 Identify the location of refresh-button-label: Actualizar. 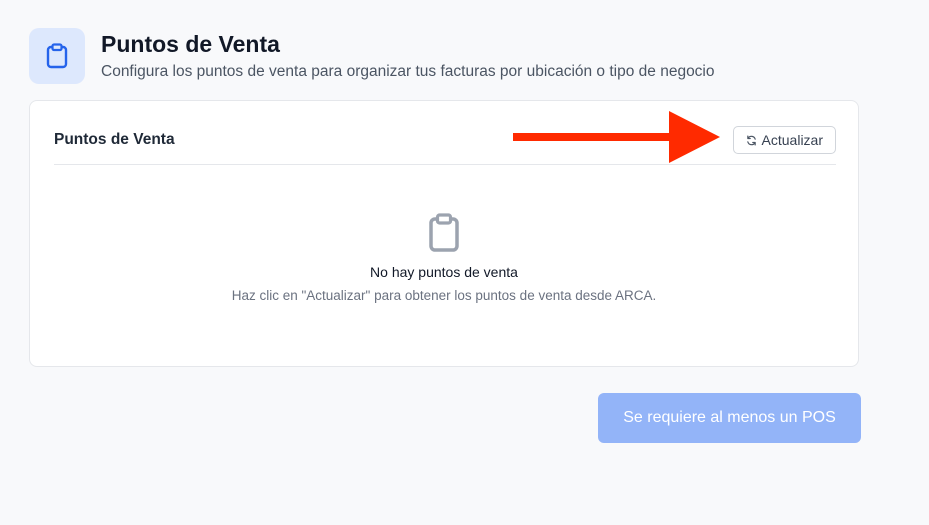
(792, 140).